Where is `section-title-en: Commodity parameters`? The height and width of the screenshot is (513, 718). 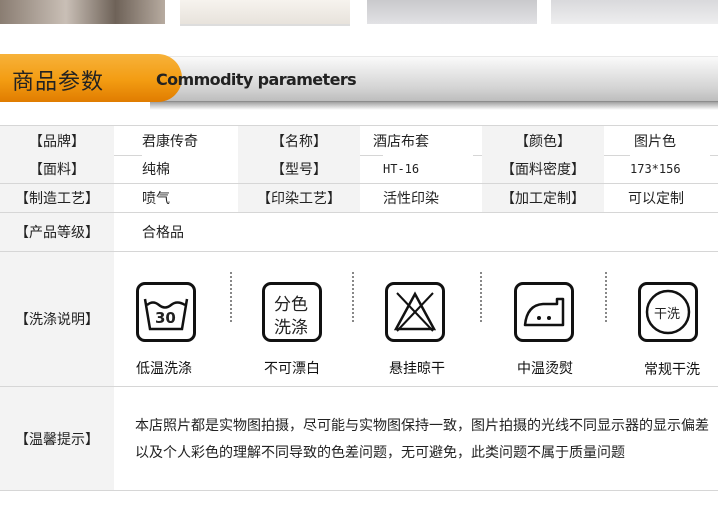
section-title-en: Commodity parameters is located at coordinates (256, 79).